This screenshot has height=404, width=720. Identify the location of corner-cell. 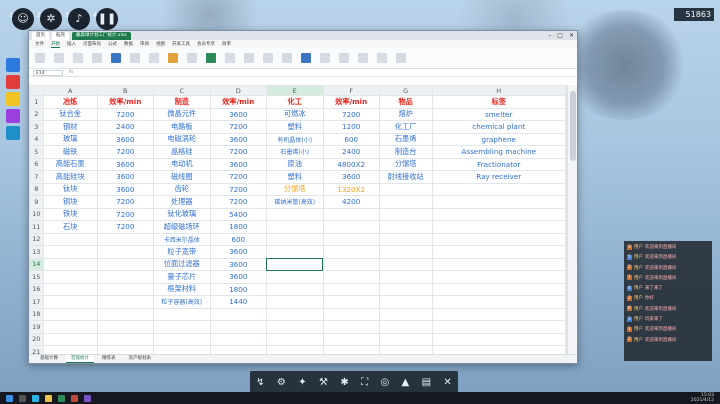
(36, 90).